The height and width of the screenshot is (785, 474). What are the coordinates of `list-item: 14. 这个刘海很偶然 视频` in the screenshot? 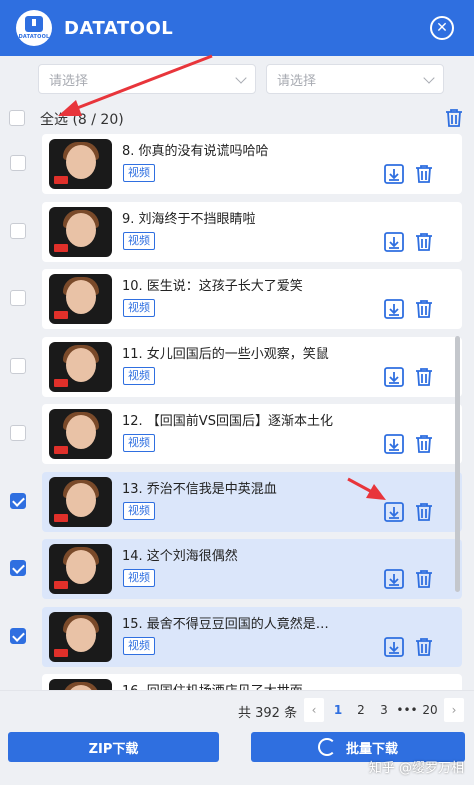 It's located at (237, 569).